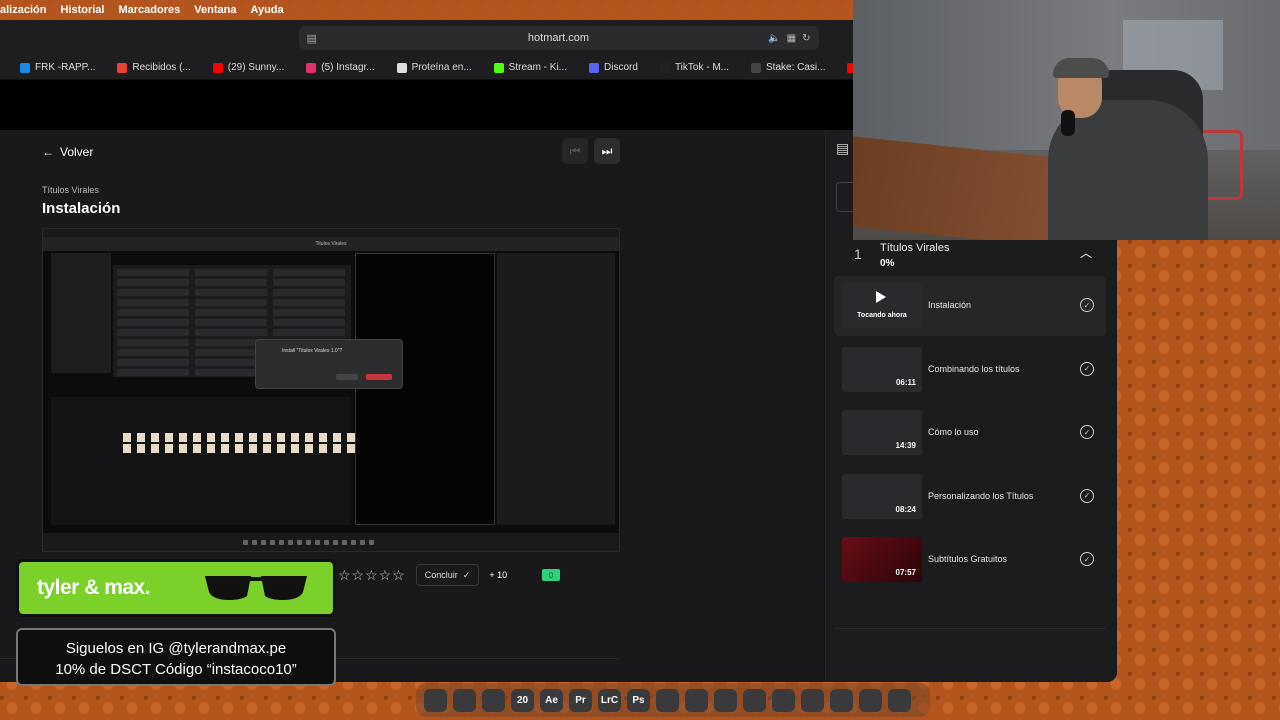 The height and width of the screenshot is (720, 1280). What do you see at coordinates (522, 700) in the screenshot?
I see `dock-app-icon: 20` at bounding box center [522, 700].